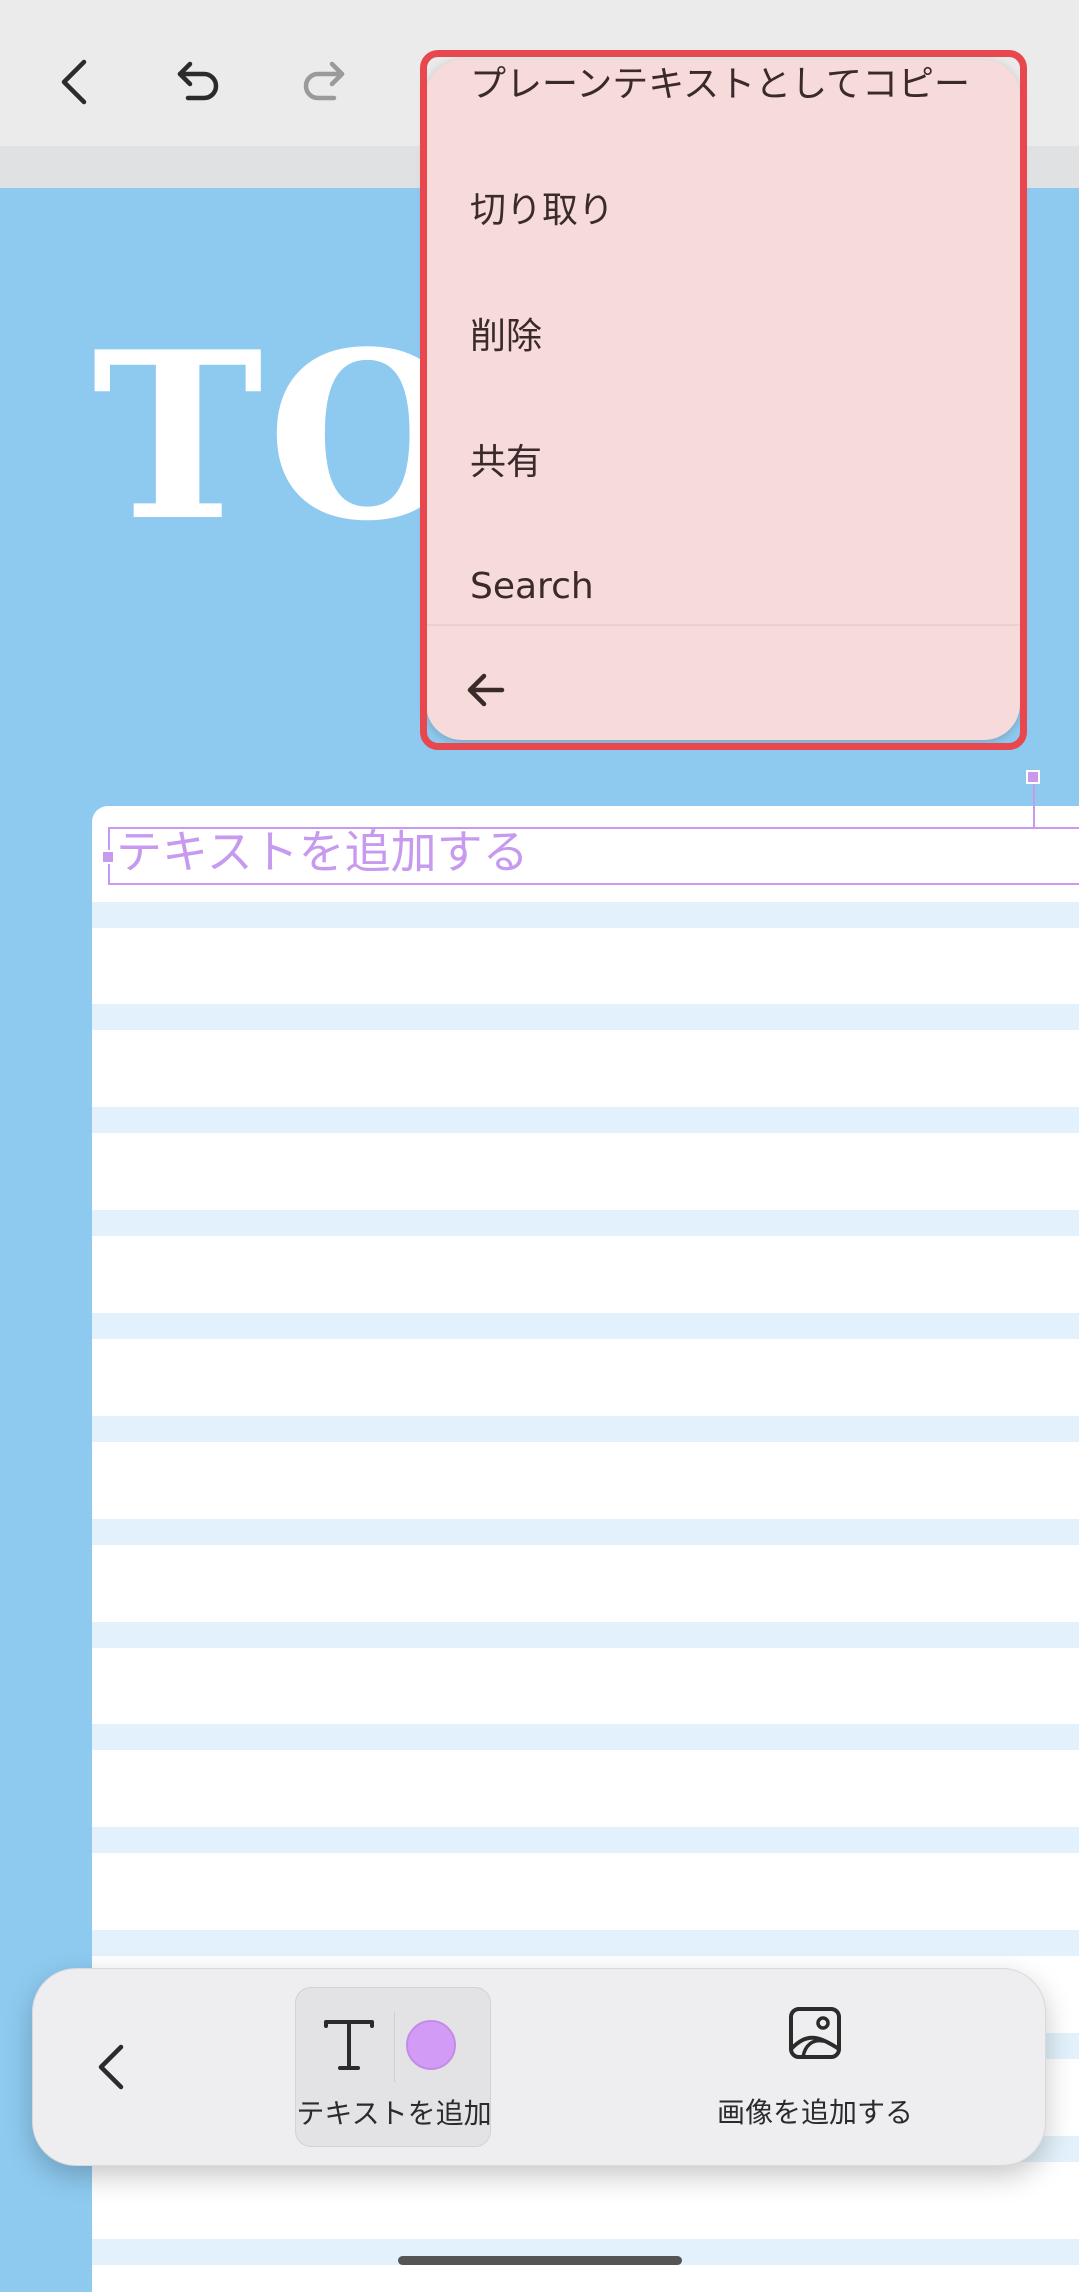 The image size is (1079, 2292). What do you see at coordinates (113, 2067) in the screenshot?
I see `collapse-chevron-icon` at bounding box center [113, 2067].